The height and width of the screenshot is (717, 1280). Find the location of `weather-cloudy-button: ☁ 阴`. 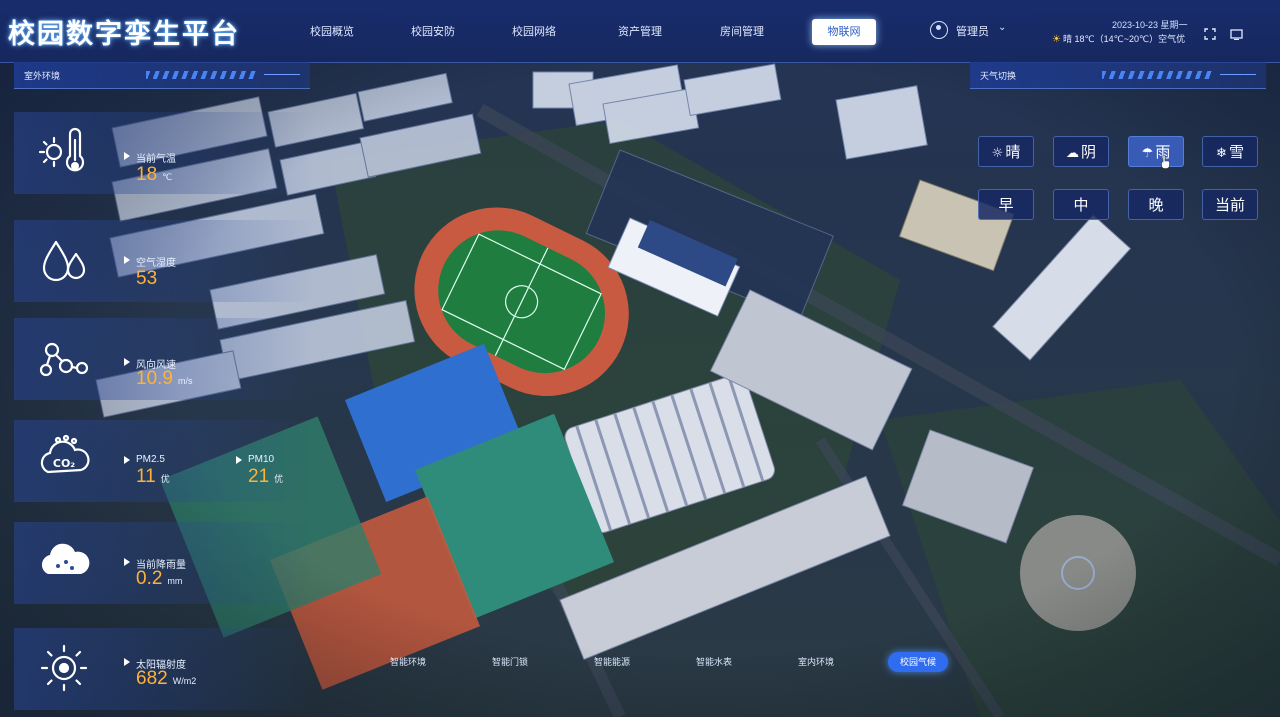

weather-cloudy-button: ☁ 阴 is located at coordinates (1081, 151).